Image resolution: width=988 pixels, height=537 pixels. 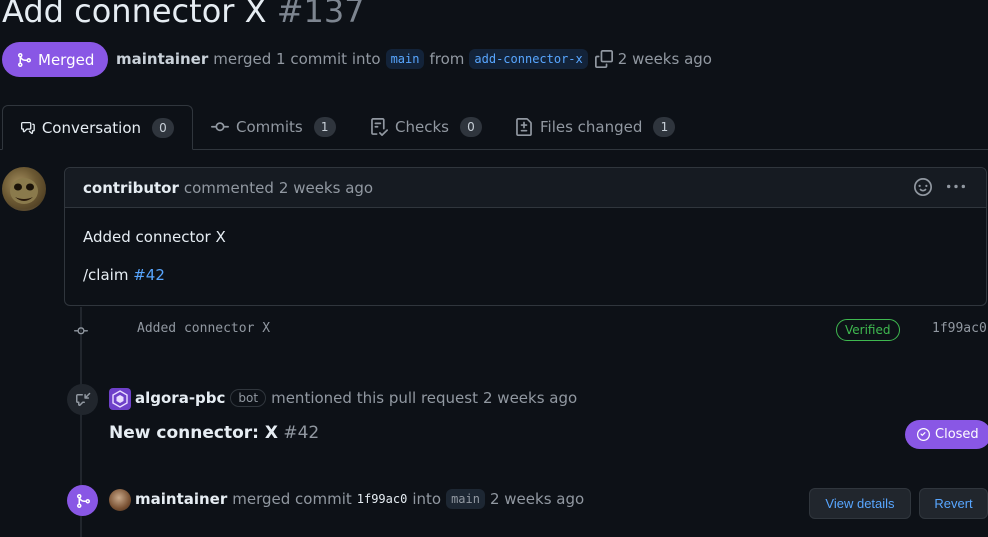 I want to click on tab-checks: Checks 0, so click(x=426, y=127).